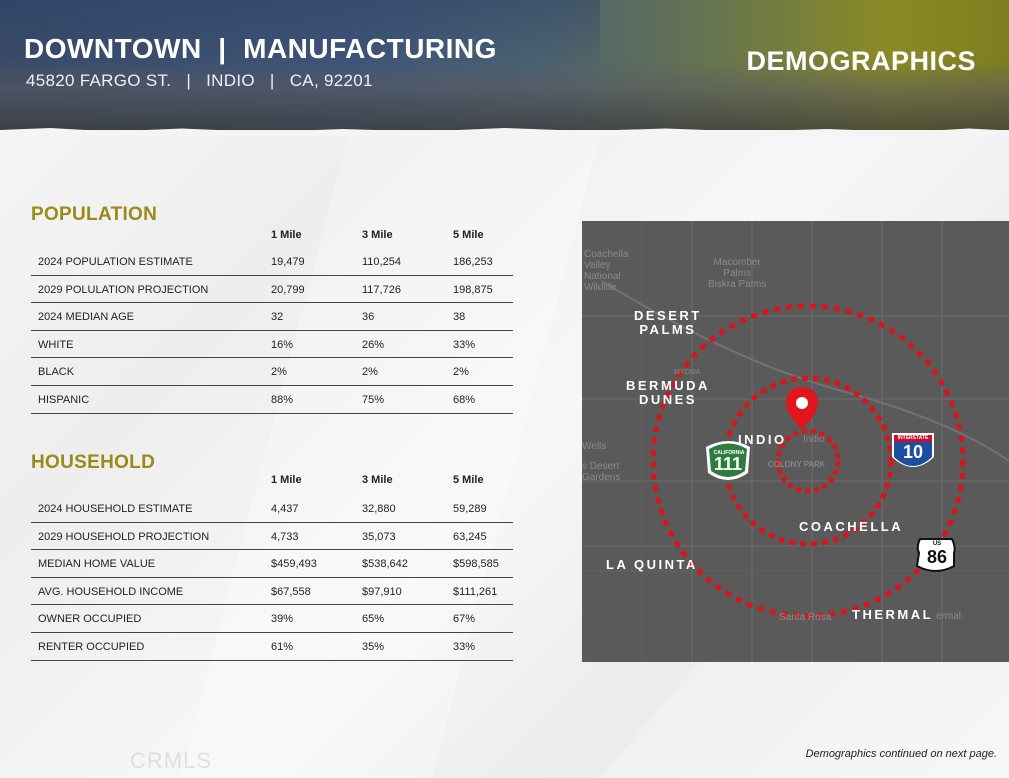 Image resolution: width=1009 pixels, height=778 pixels. Describe the element at coordinates (260, 48) in the screenshot. I see `page-title: DOWNTOWN | MANUFACTURING` at that location.